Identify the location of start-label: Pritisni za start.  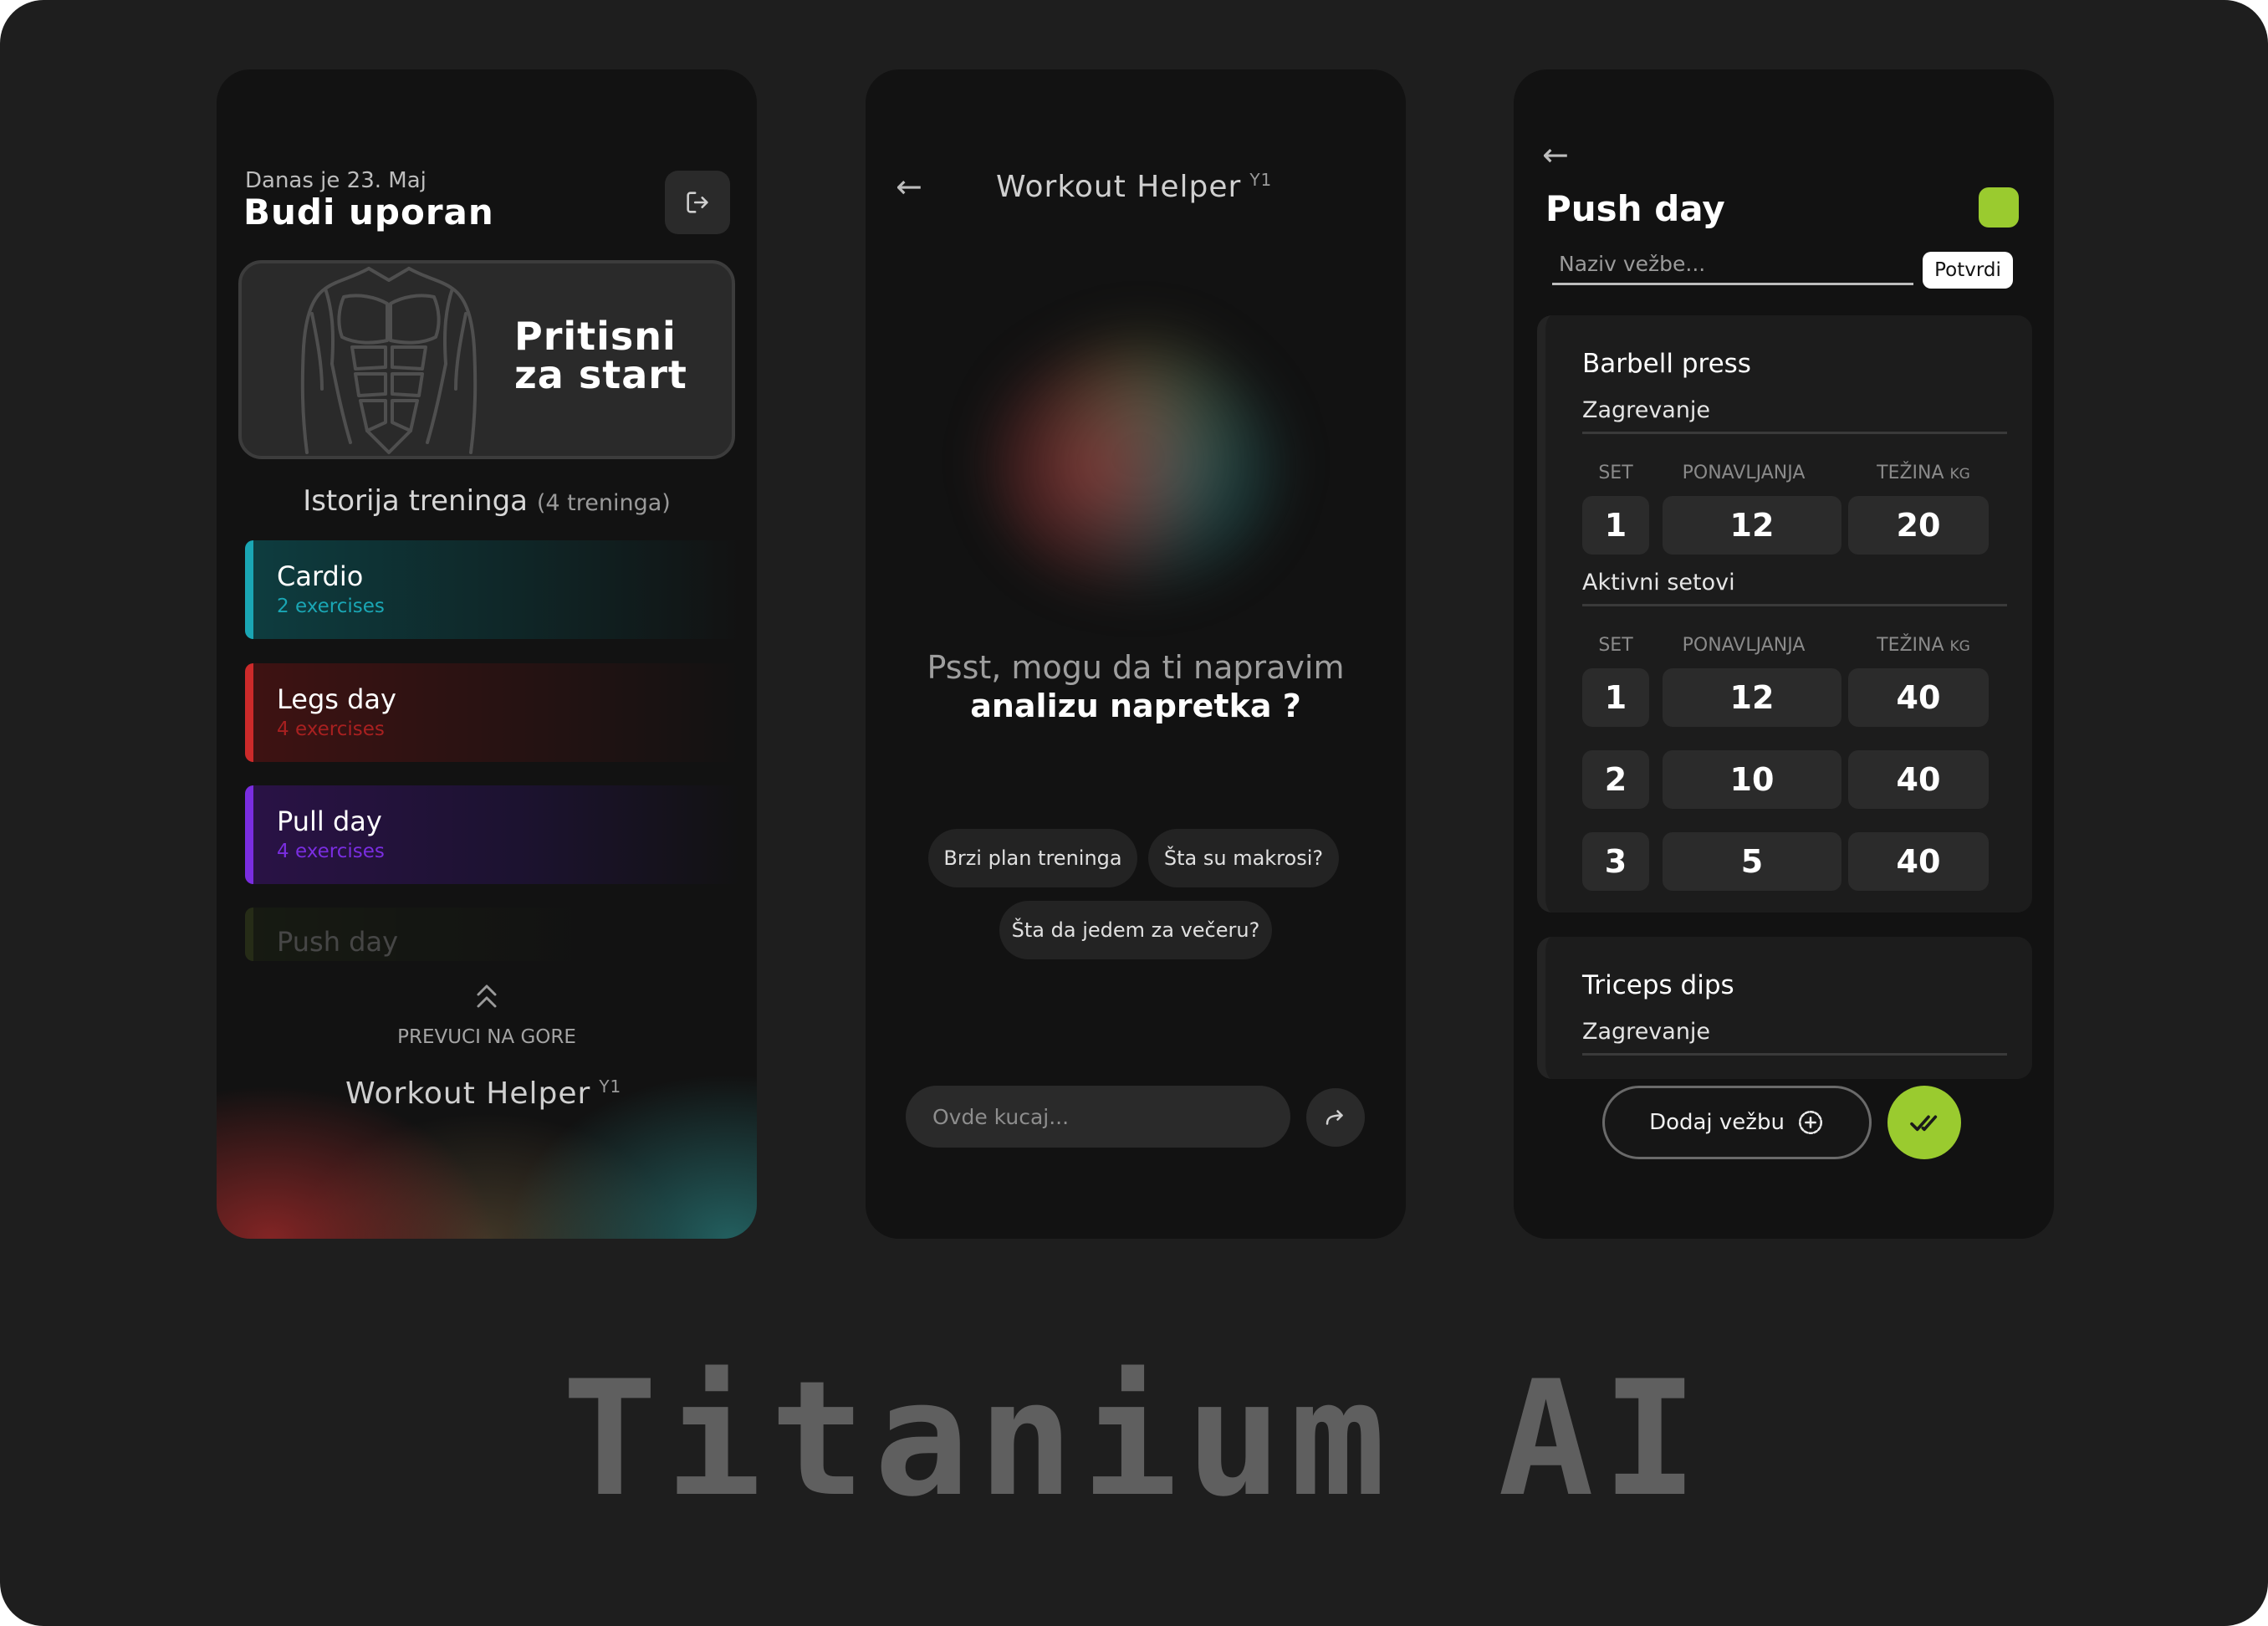
(600, 355).